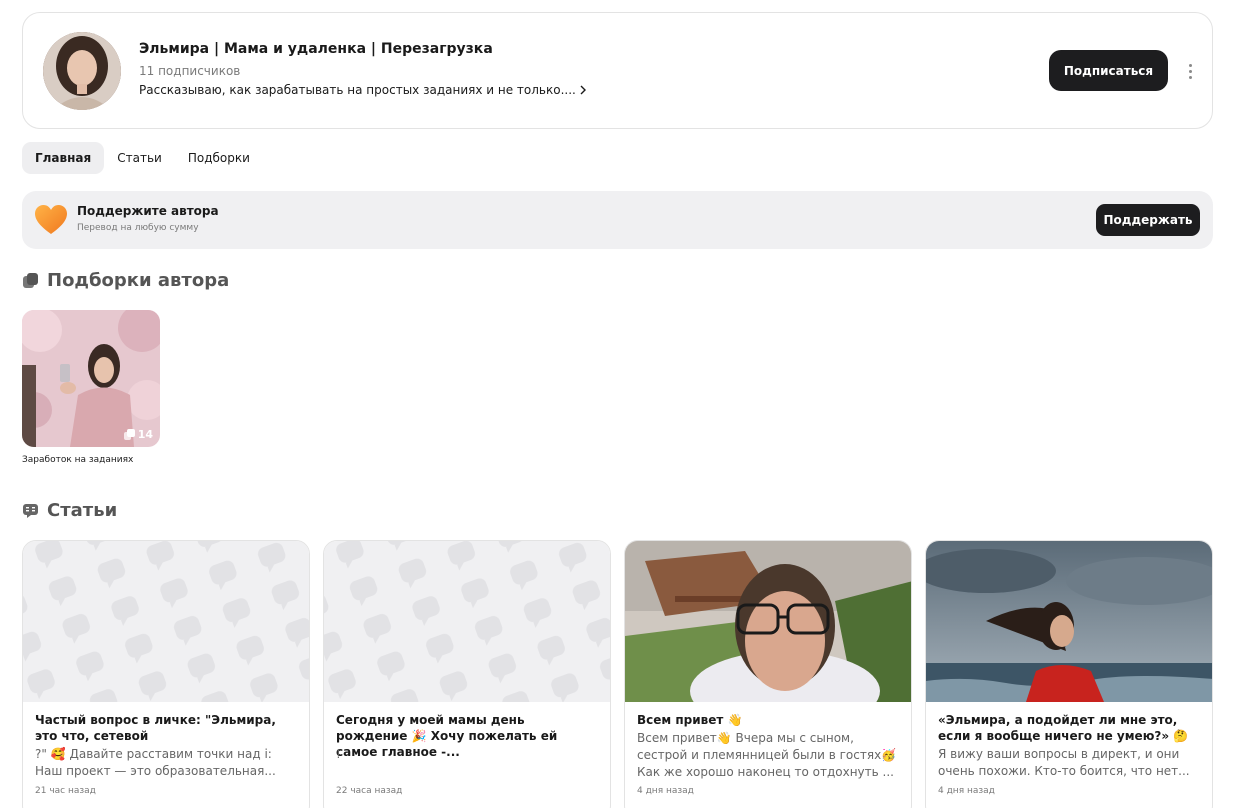 The image size is (1235, 808). I want to click on collection-card: 14, so click(91, 378).